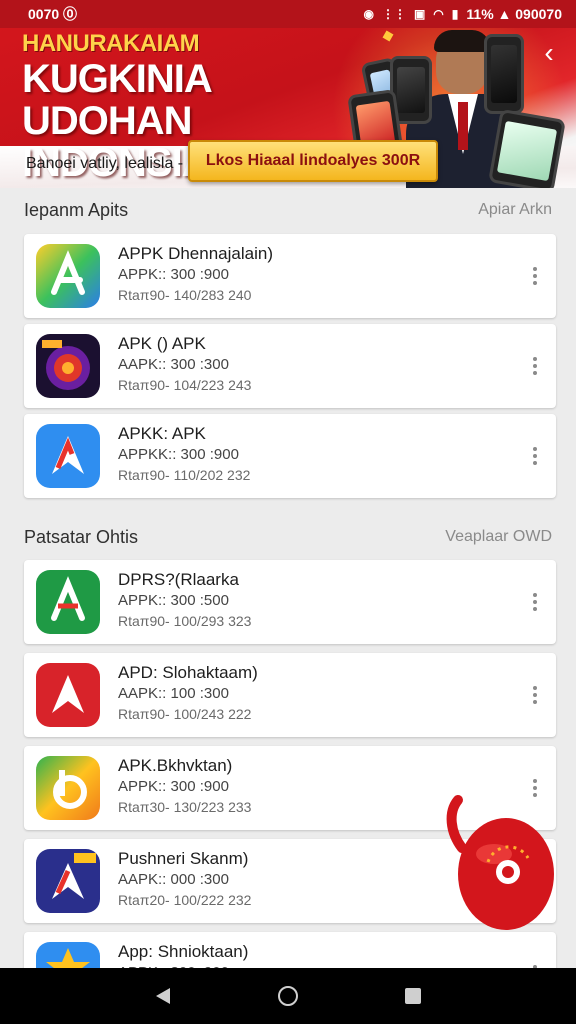 Image resolution: width=576 pixels, height=1024 pixels. Describe the element at coordinates (185, 900) in the screenshot. I see `app-meta: Rtaπ20- 100/222 232` at that location.